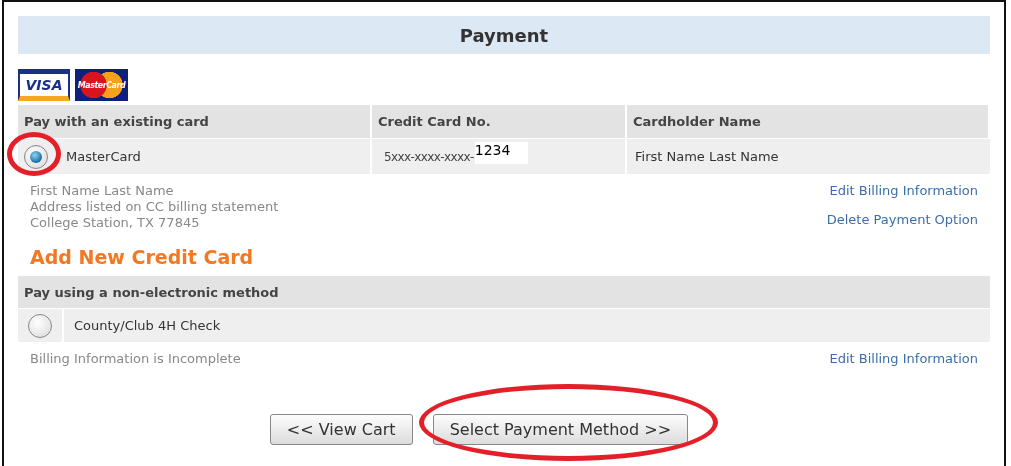 Image resolution: width=1011 pixels, height=466 pixels. I want to click on section-header: Pay using a non-electronic method, so click(504, 292).